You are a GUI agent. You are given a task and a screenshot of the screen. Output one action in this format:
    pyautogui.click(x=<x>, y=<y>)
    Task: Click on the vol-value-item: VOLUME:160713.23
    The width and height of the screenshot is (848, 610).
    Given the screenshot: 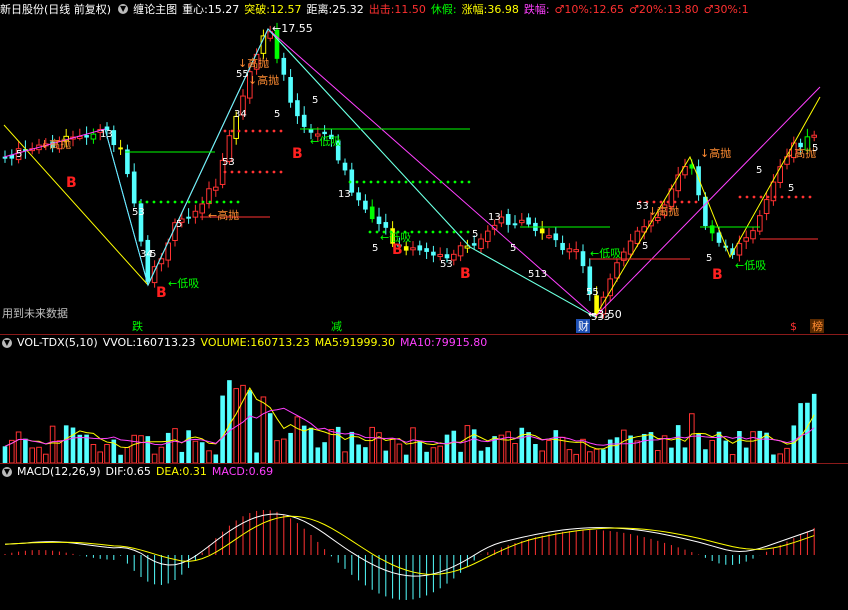 What is the action you would take?
    pyautogui.click(x=255, y=342)
    